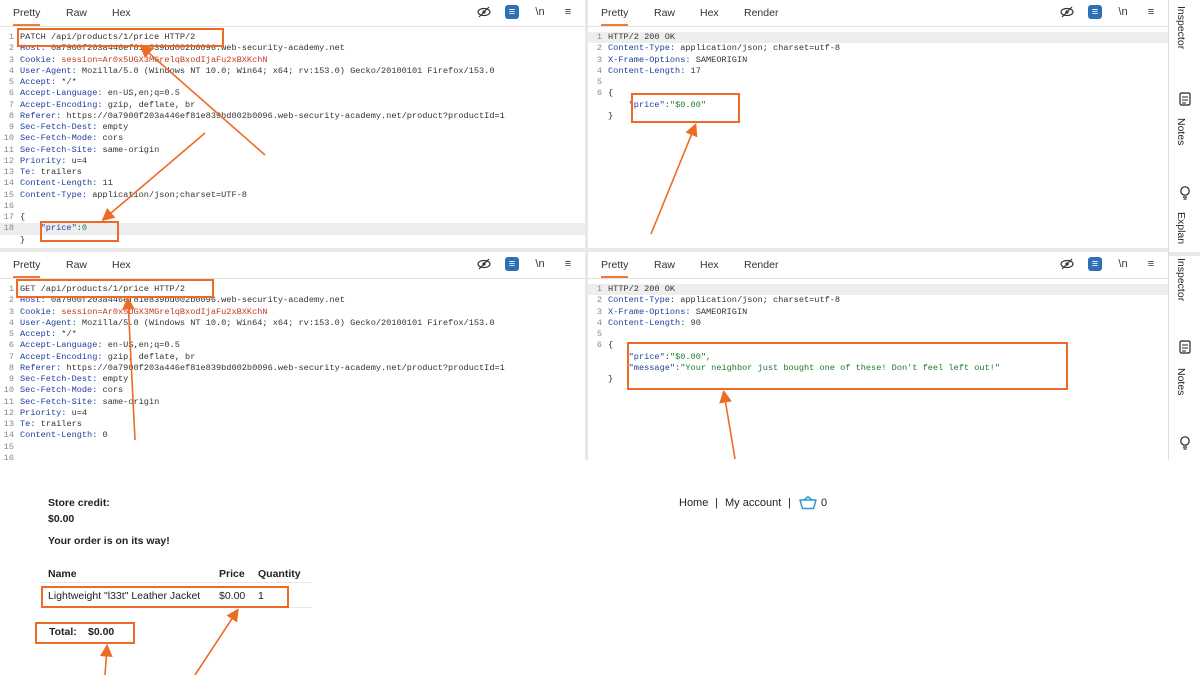  I want to click on nav-home-link: Home, so click(693, 503).